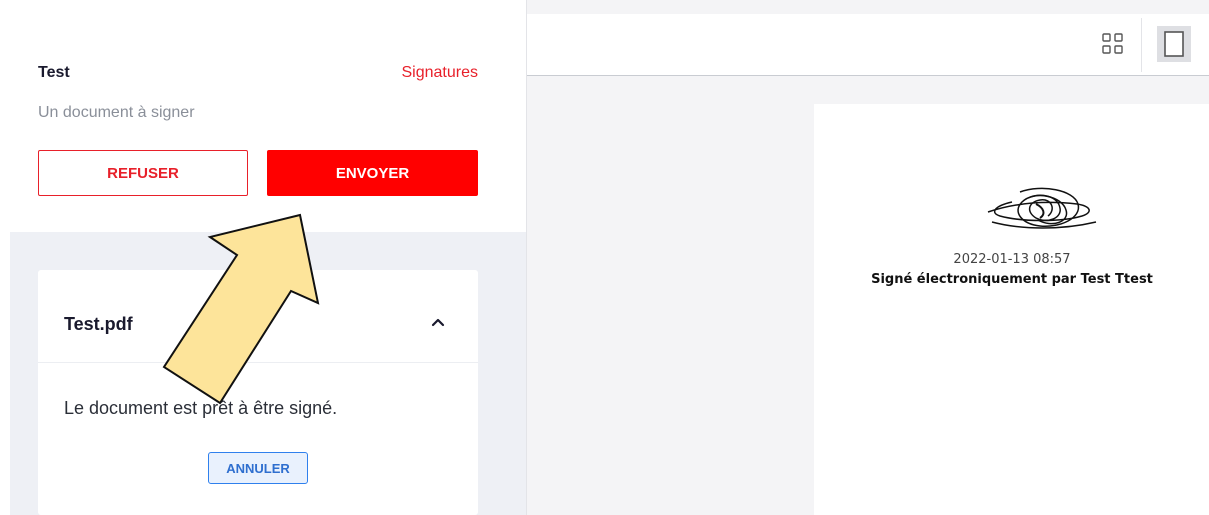  I want to click on viewer-toolbar, so click(868, 45).